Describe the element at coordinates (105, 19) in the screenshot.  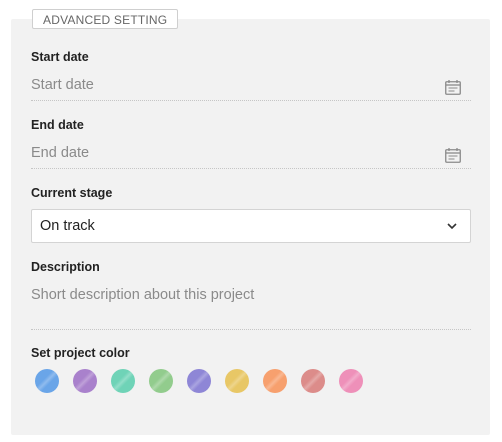
I see `advanced-setting-tab: ADVANCED SETTING` at that location.